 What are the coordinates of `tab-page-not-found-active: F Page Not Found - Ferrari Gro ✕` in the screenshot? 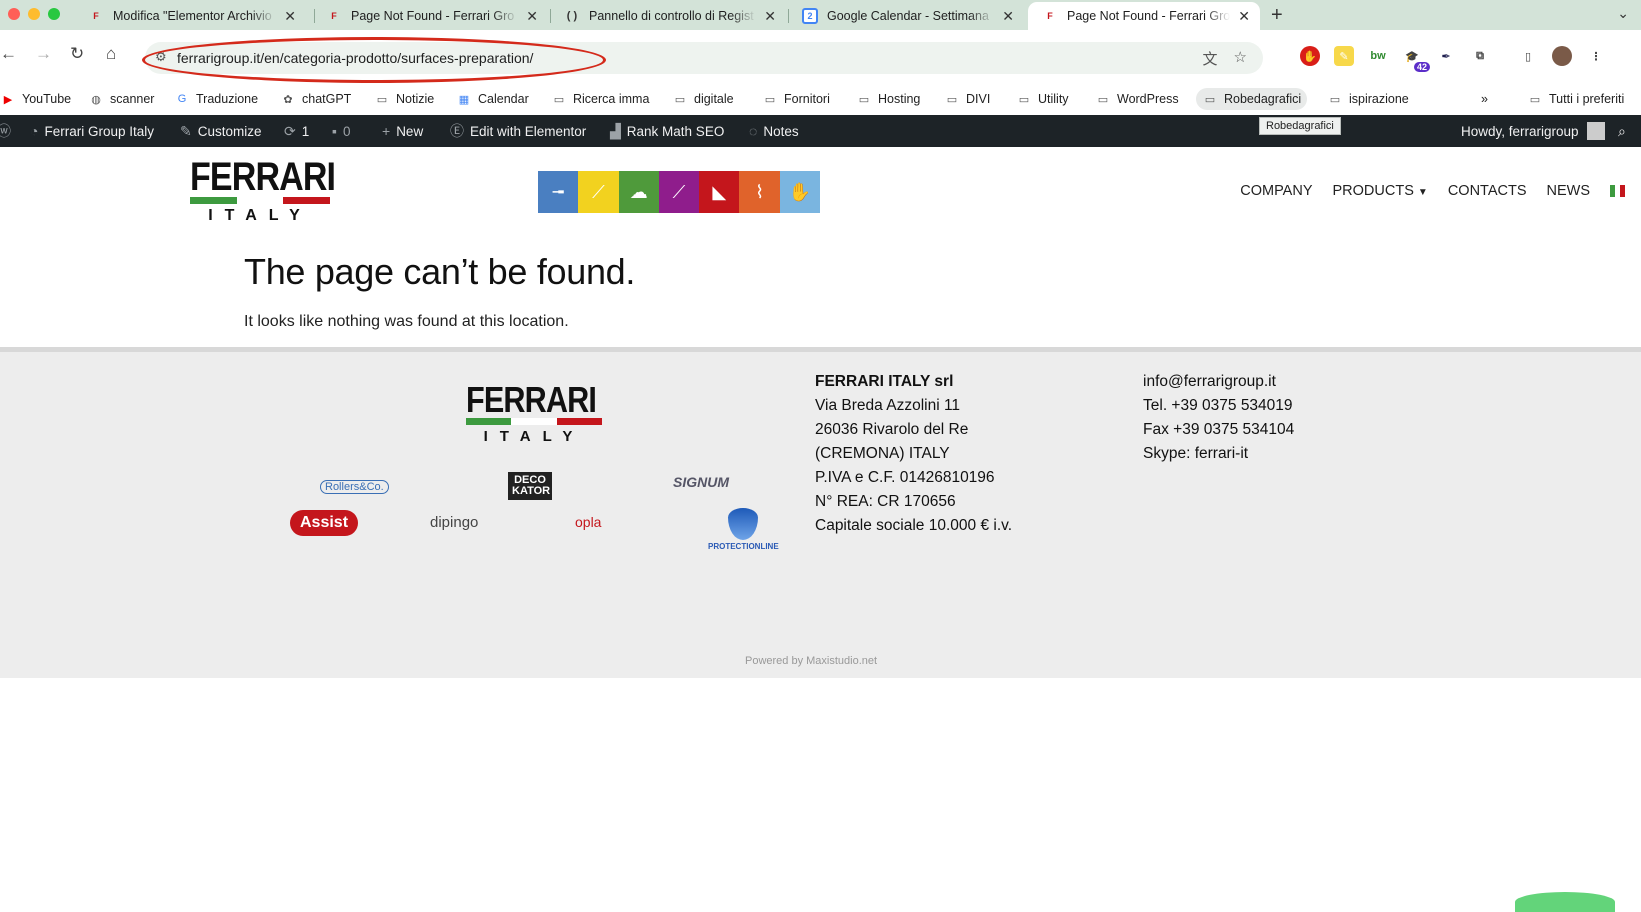 It's located at (1144, 16).